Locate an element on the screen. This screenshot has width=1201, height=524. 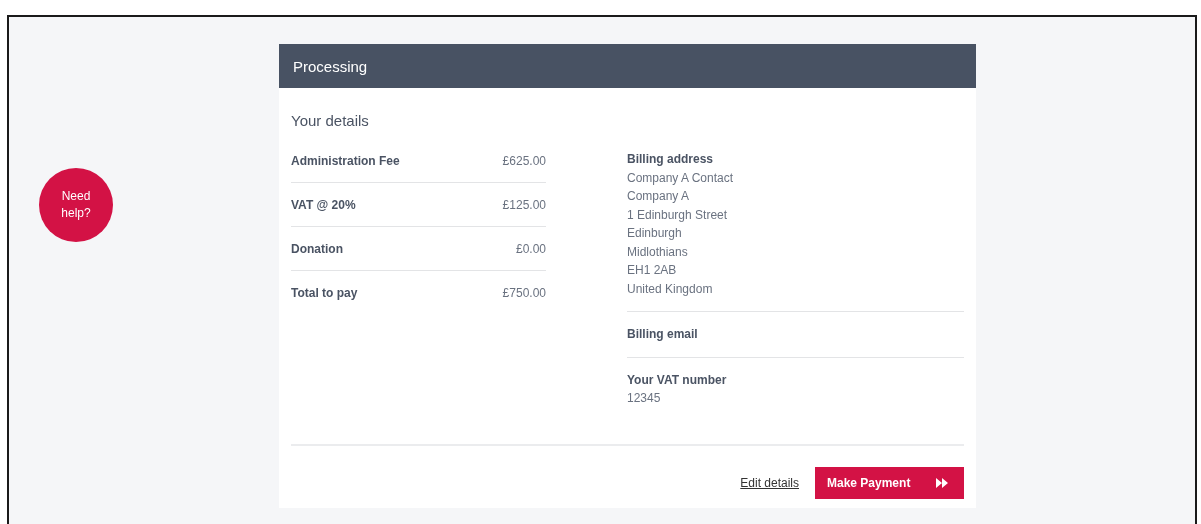
billing-line: Midlothians is located at coordinates (658, 252).